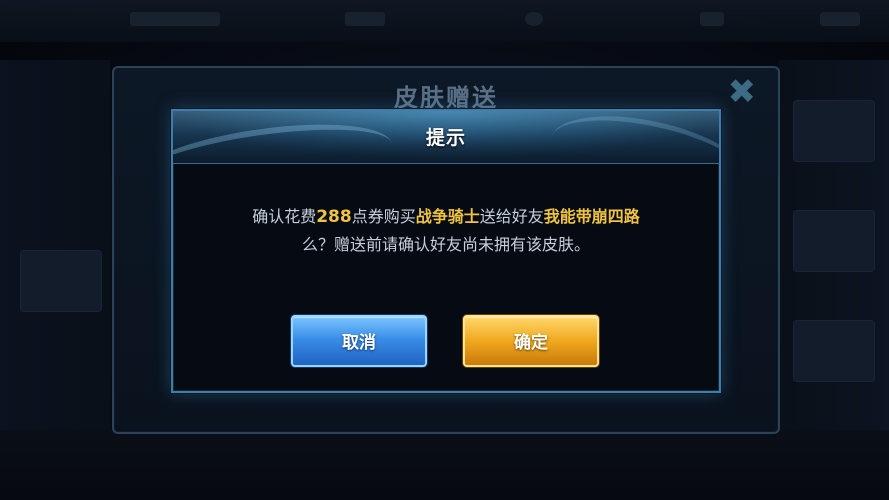 Image resolution: width=889 pixels, height=500 pixels. Describe the element at coordinates (531, 341) in the screenshot. I see `confirm-button: 确定` at that location.